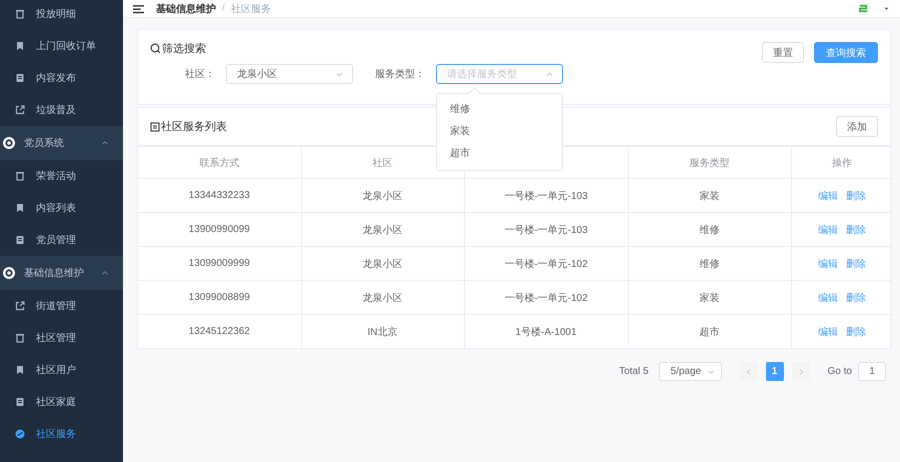 The width and height of the screenshot is (900, 462). Describe the element at coordinates (61, 110) in the screenshot. I see `sidebar-item: 垃圾普及` at that location.